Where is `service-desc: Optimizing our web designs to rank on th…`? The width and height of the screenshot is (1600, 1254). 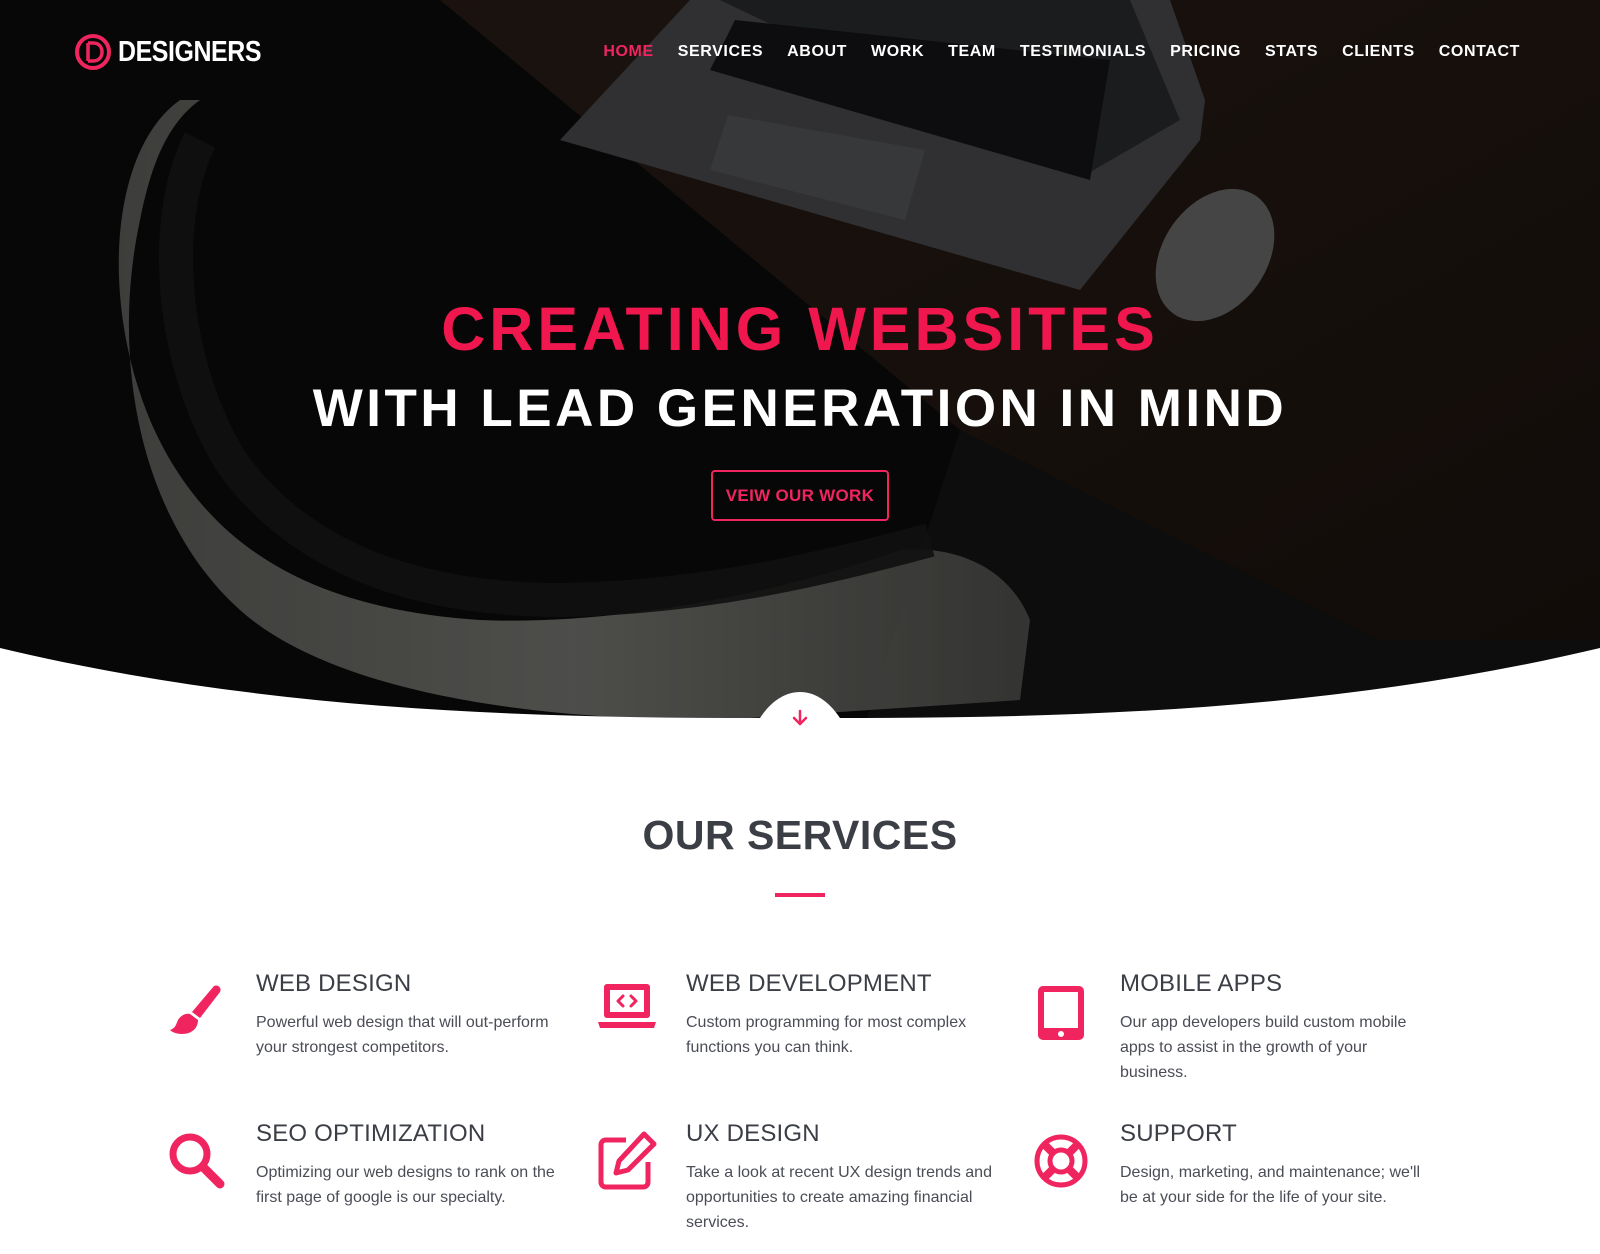
service-desc: Optimizing our web designs to rank on th… is located at coordinates (405, 1185).